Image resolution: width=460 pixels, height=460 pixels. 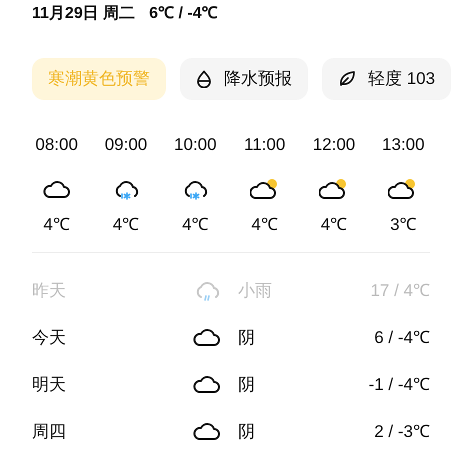 I want to click on day-label: 周四, so click(x=49, y=431).